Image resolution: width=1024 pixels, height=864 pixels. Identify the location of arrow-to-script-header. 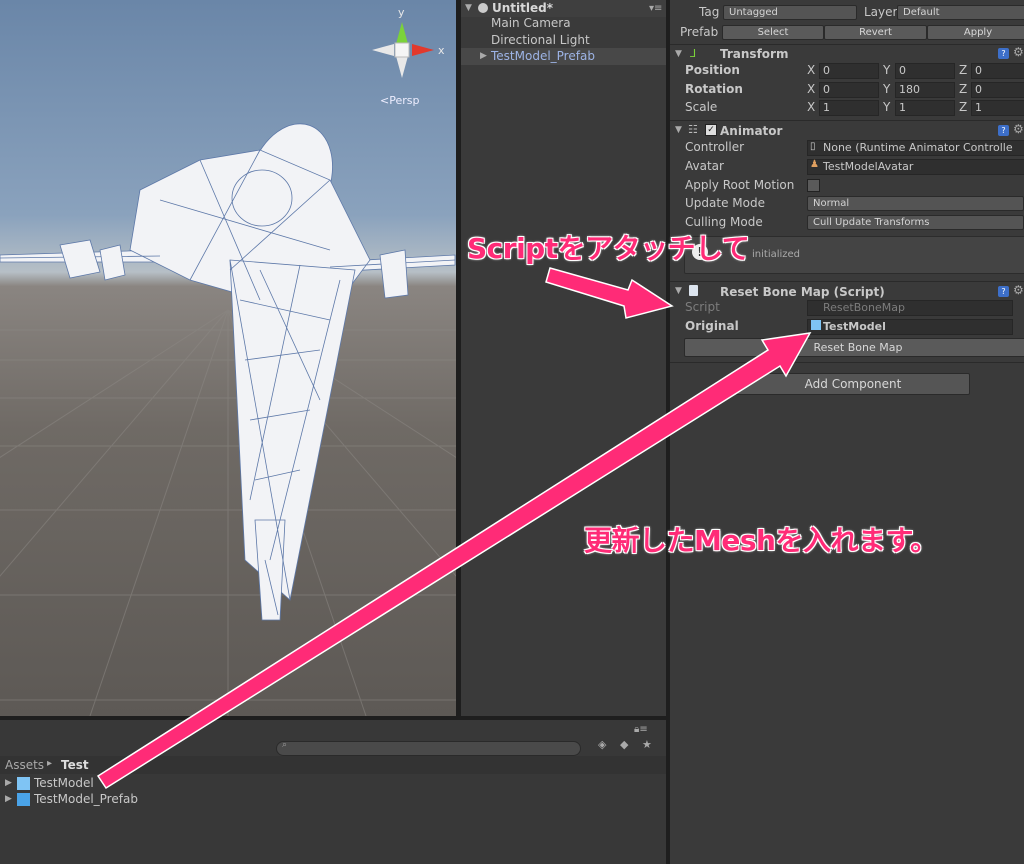
(609, 293).